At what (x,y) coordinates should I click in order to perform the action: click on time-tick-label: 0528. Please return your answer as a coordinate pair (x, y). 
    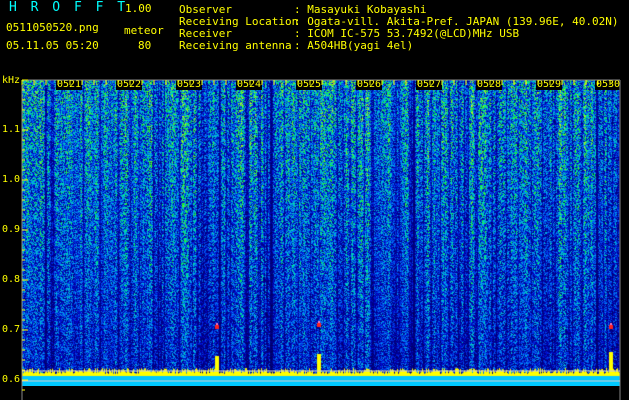
    Looking at the image, I should click on (489, 84).